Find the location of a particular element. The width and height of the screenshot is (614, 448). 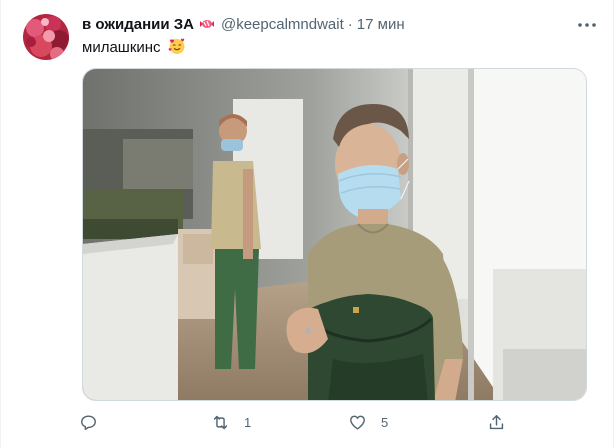

smiling-face-with-hearts-icon is located at coordinates (176, 46).